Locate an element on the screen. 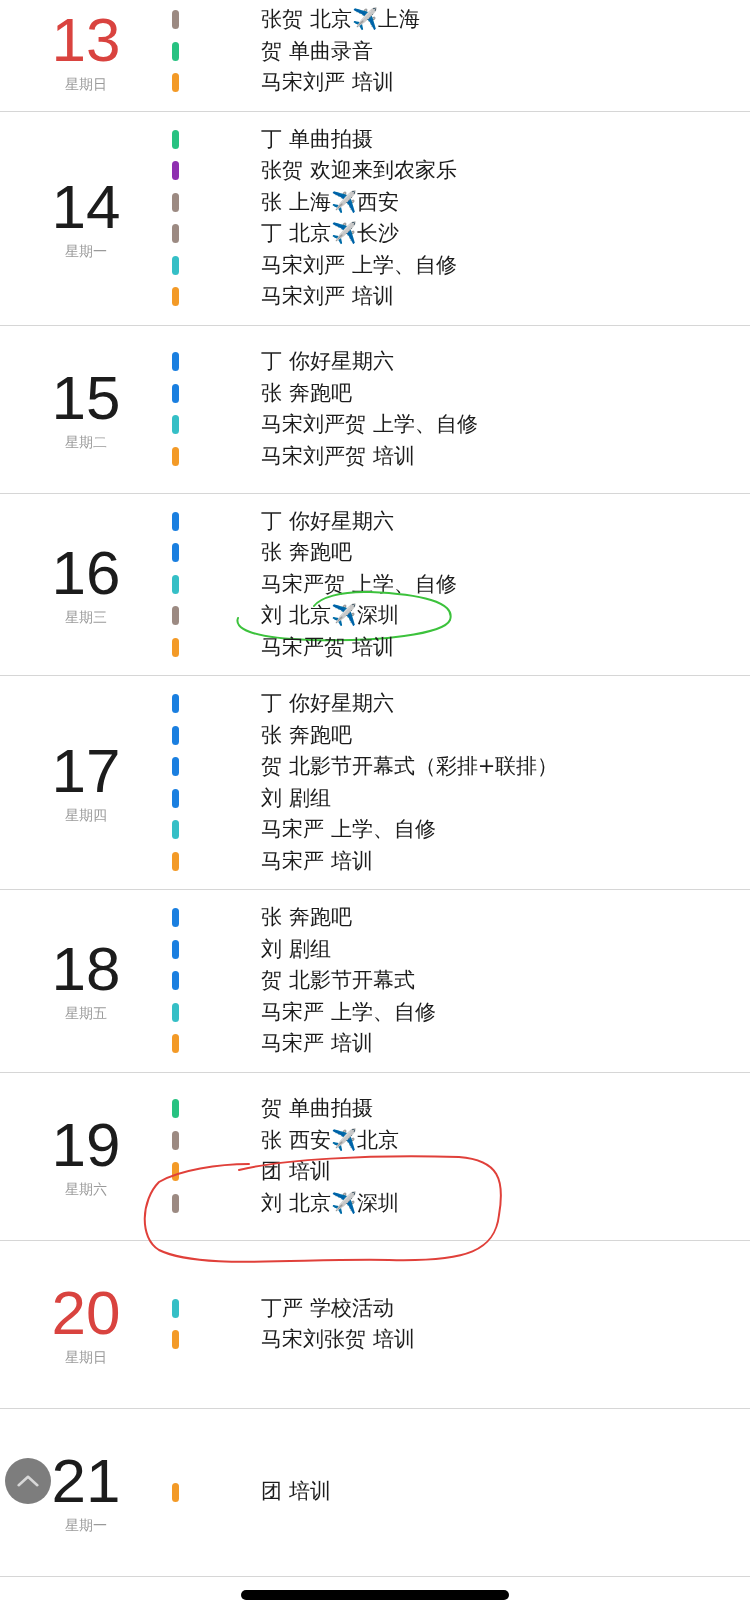  day-number: 17 is located at coordinates (86, 771).